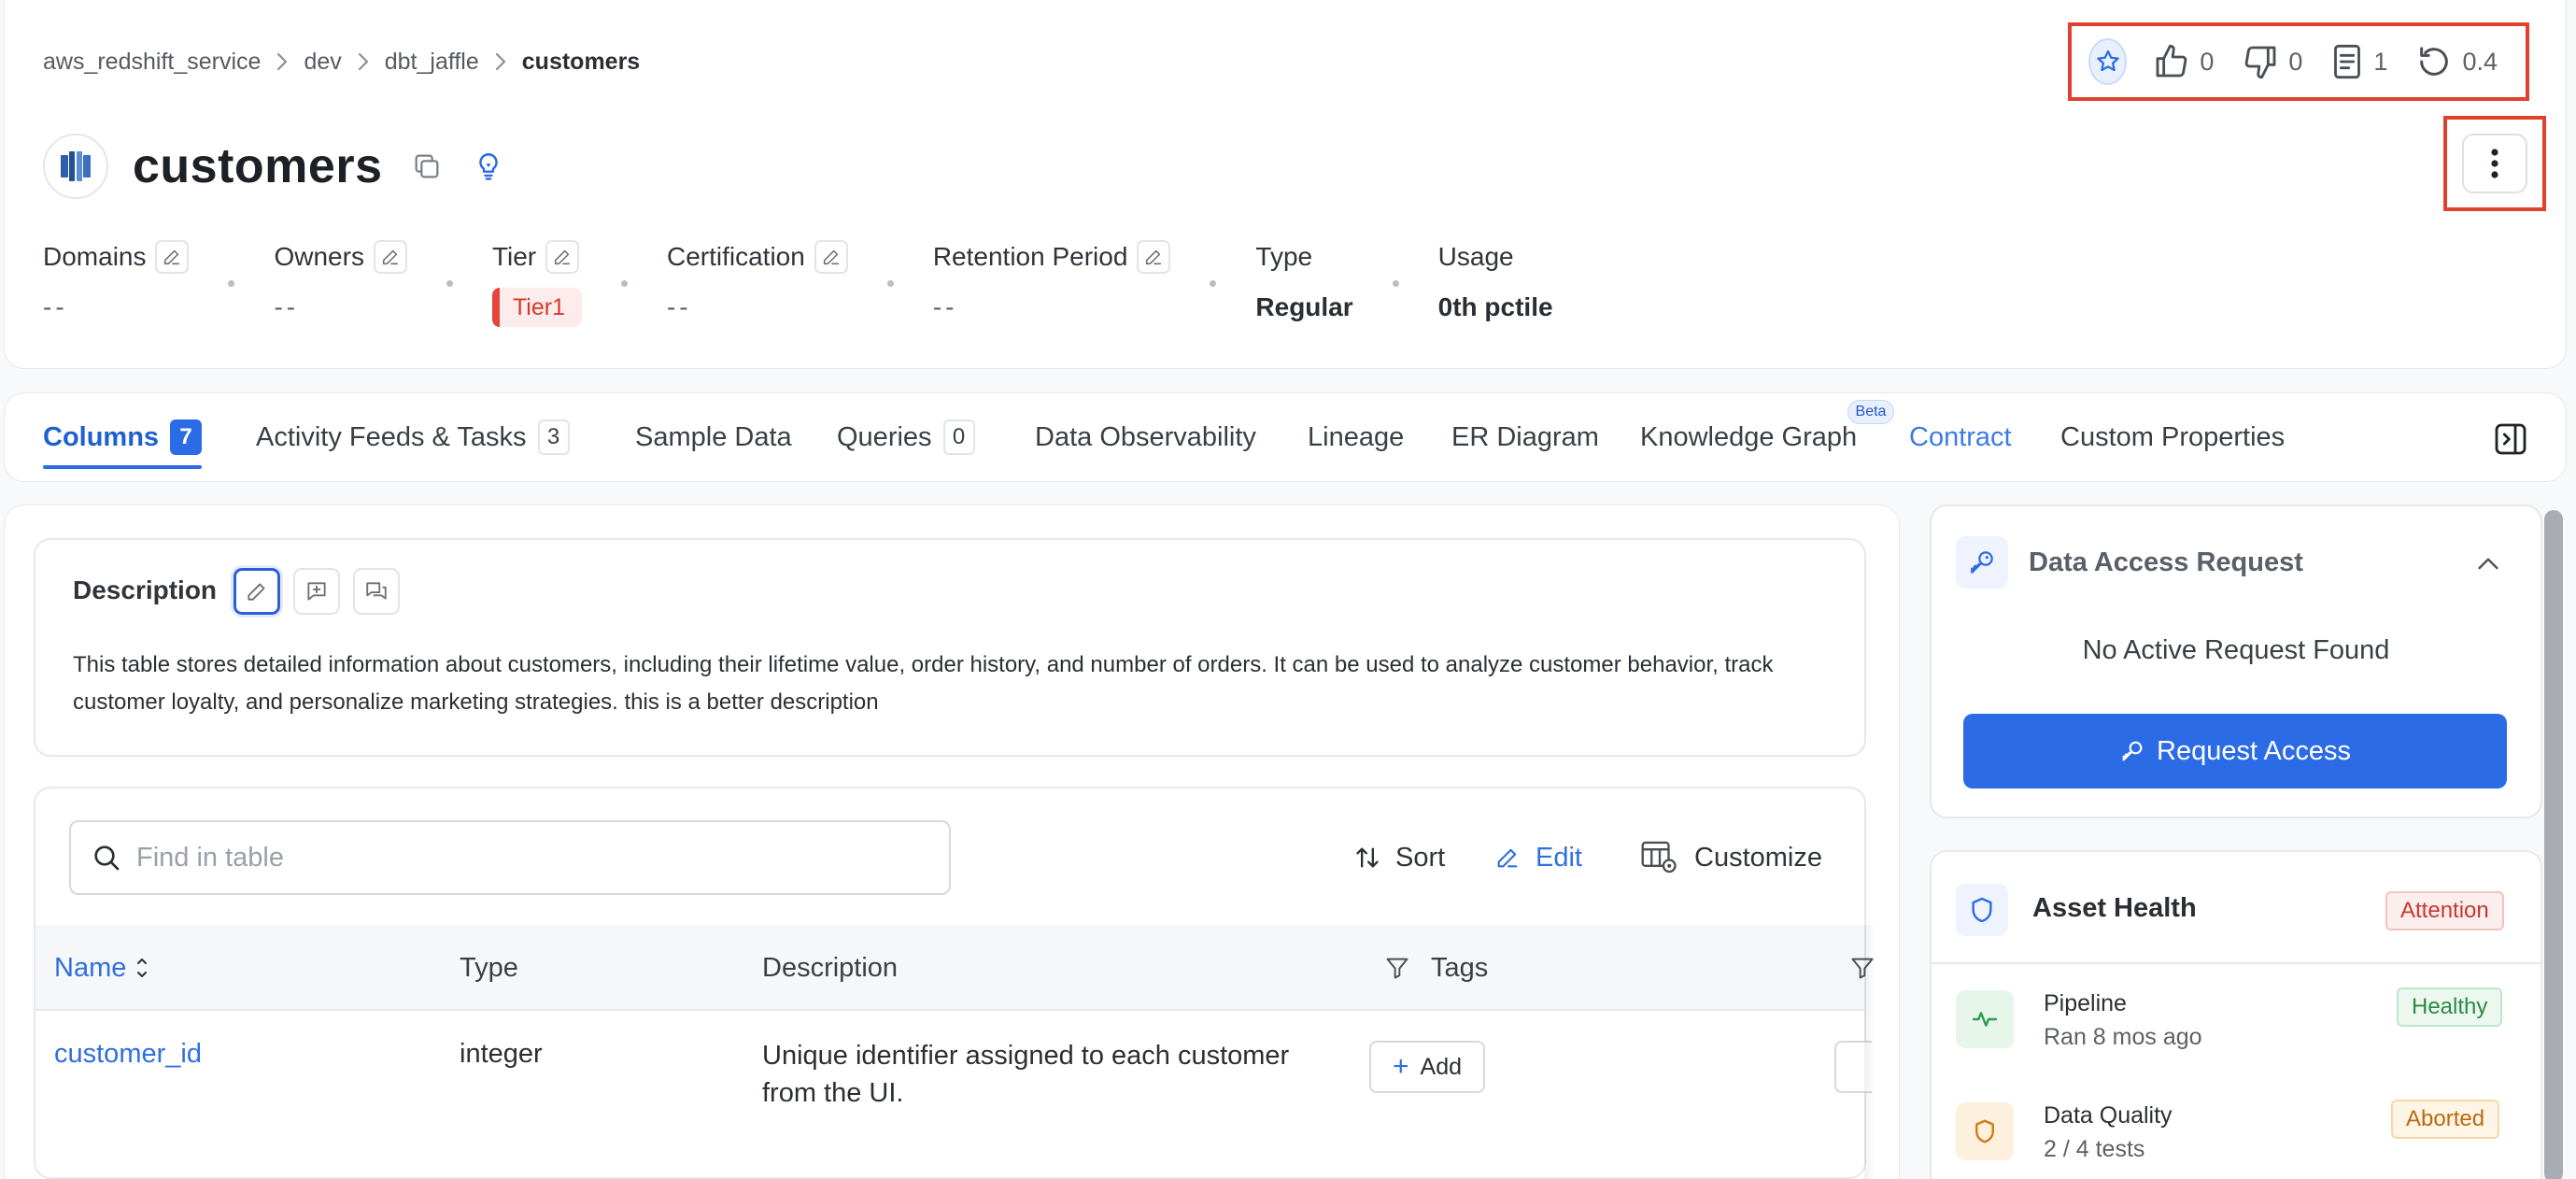 The width and height of the screenshot is (2576, 1179). I want to click on filter-icon, so click(1397, 968).